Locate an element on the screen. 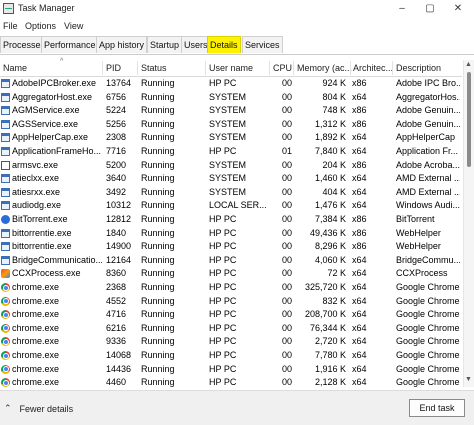  end-task-button: End task is located at coordinates (437, 408).